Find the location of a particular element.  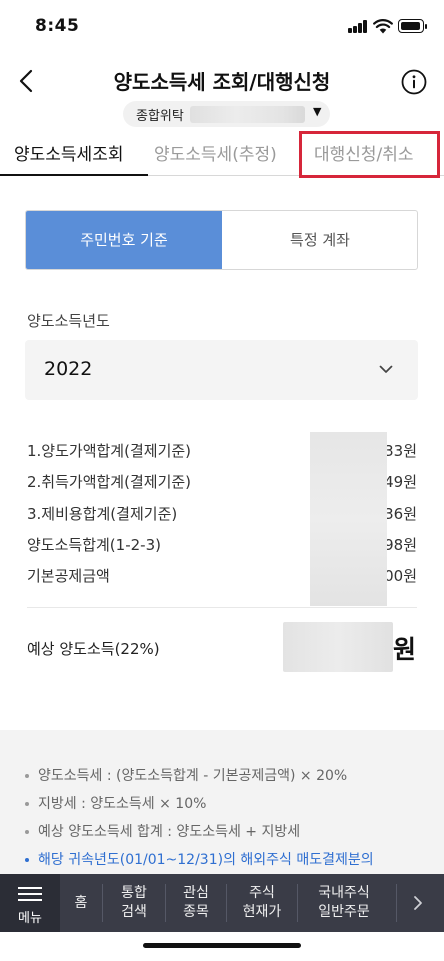

note-item: 양도소득세 : (양도소득합계 - 기본공제금액) × 20% is located at coordinates (186, 775).